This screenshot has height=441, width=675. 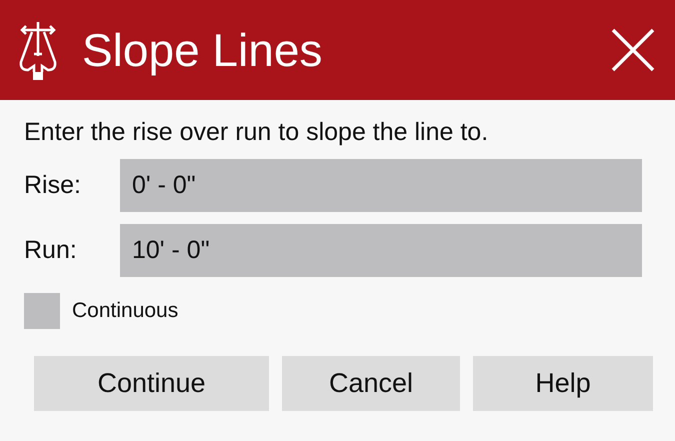 What do you see at coordinates (51, 250) in the screenshot?
I see `field-label: Run:` at bounding box center [51, 250].